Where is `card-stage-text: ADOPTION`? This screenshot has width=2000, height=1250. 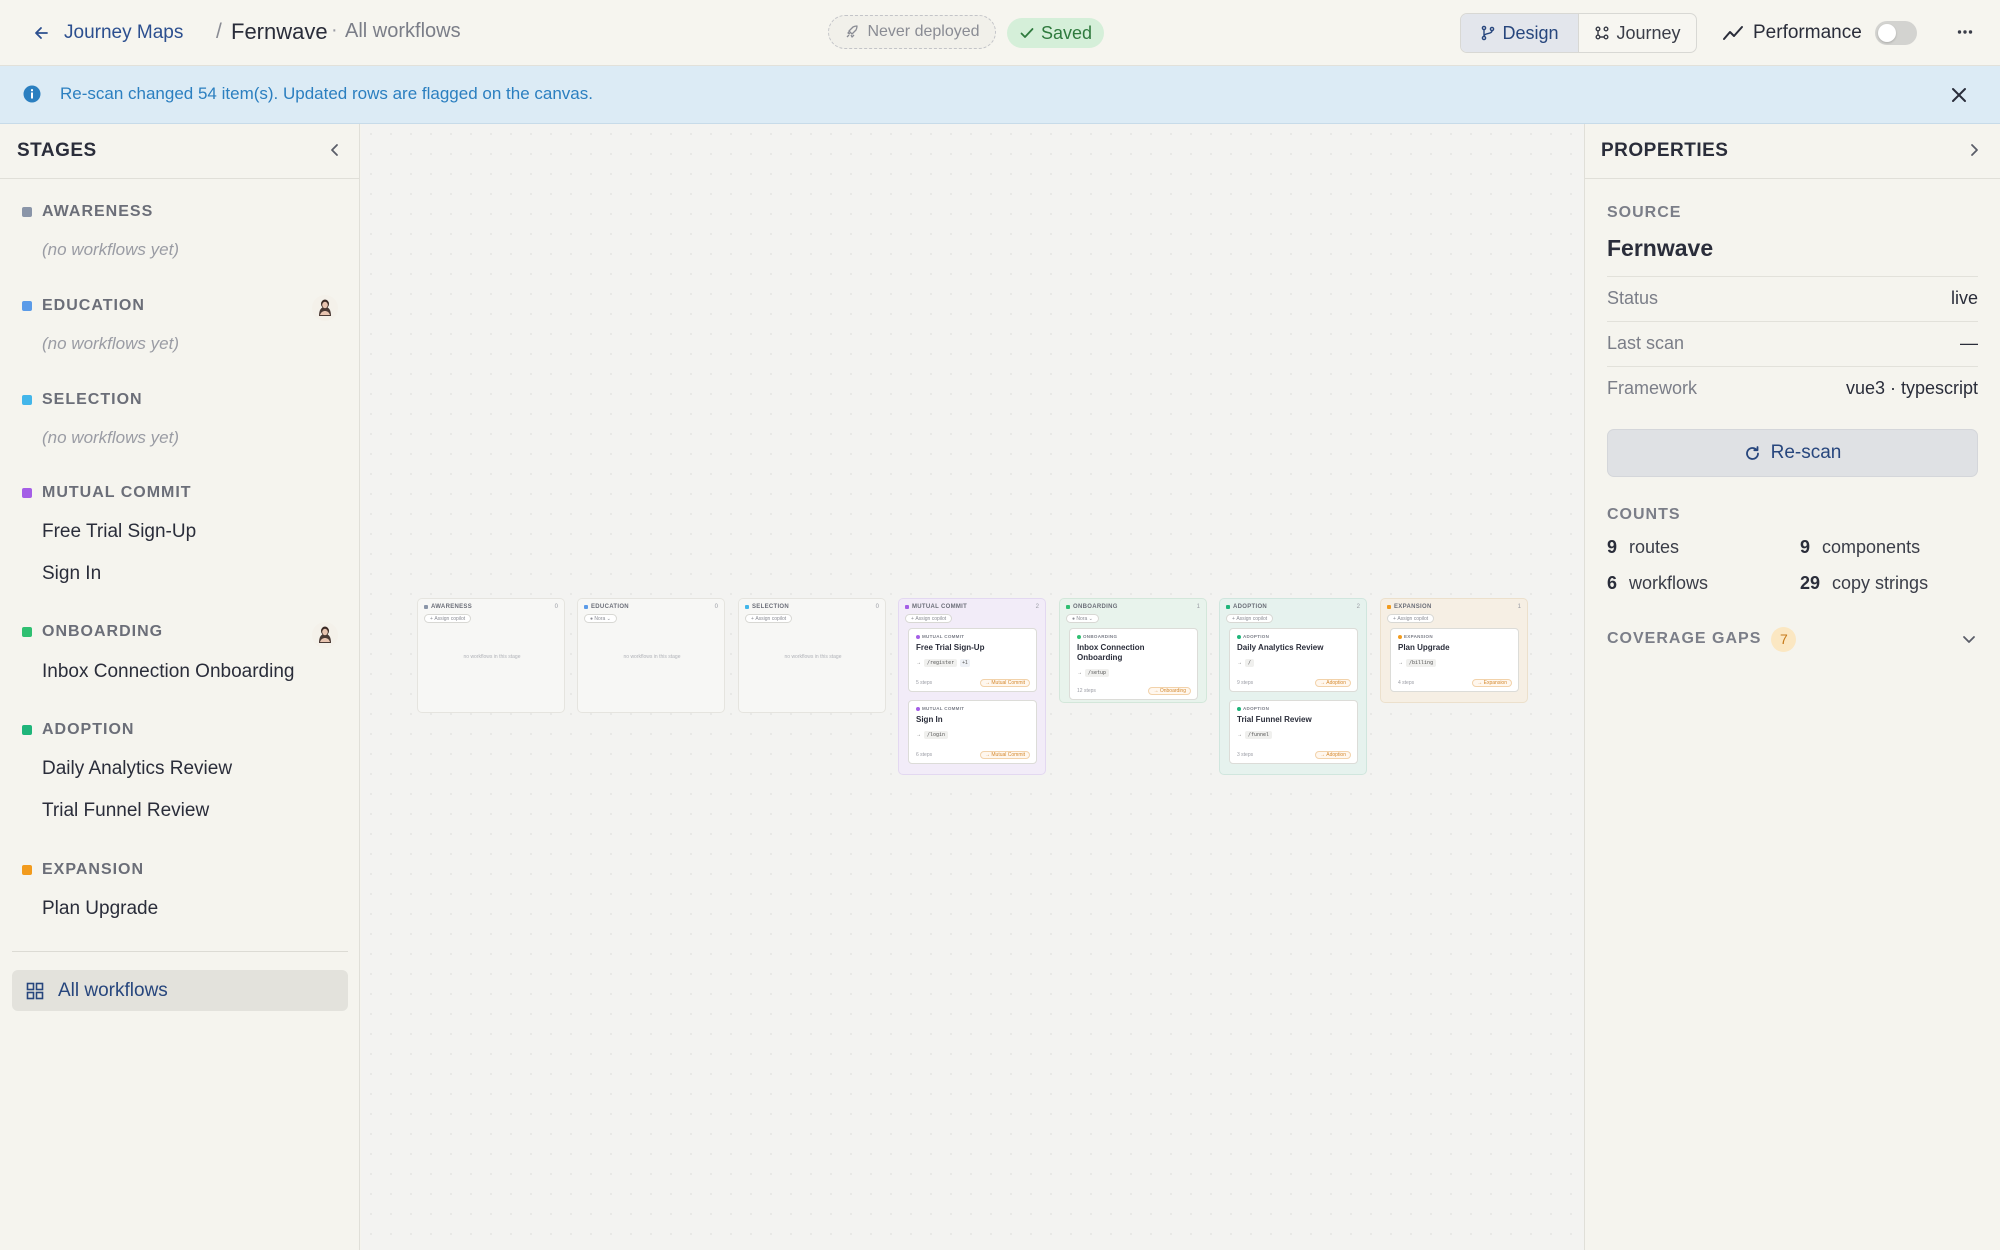
card-stage-text: ADOPTION is located at coordinates (1256, 636).